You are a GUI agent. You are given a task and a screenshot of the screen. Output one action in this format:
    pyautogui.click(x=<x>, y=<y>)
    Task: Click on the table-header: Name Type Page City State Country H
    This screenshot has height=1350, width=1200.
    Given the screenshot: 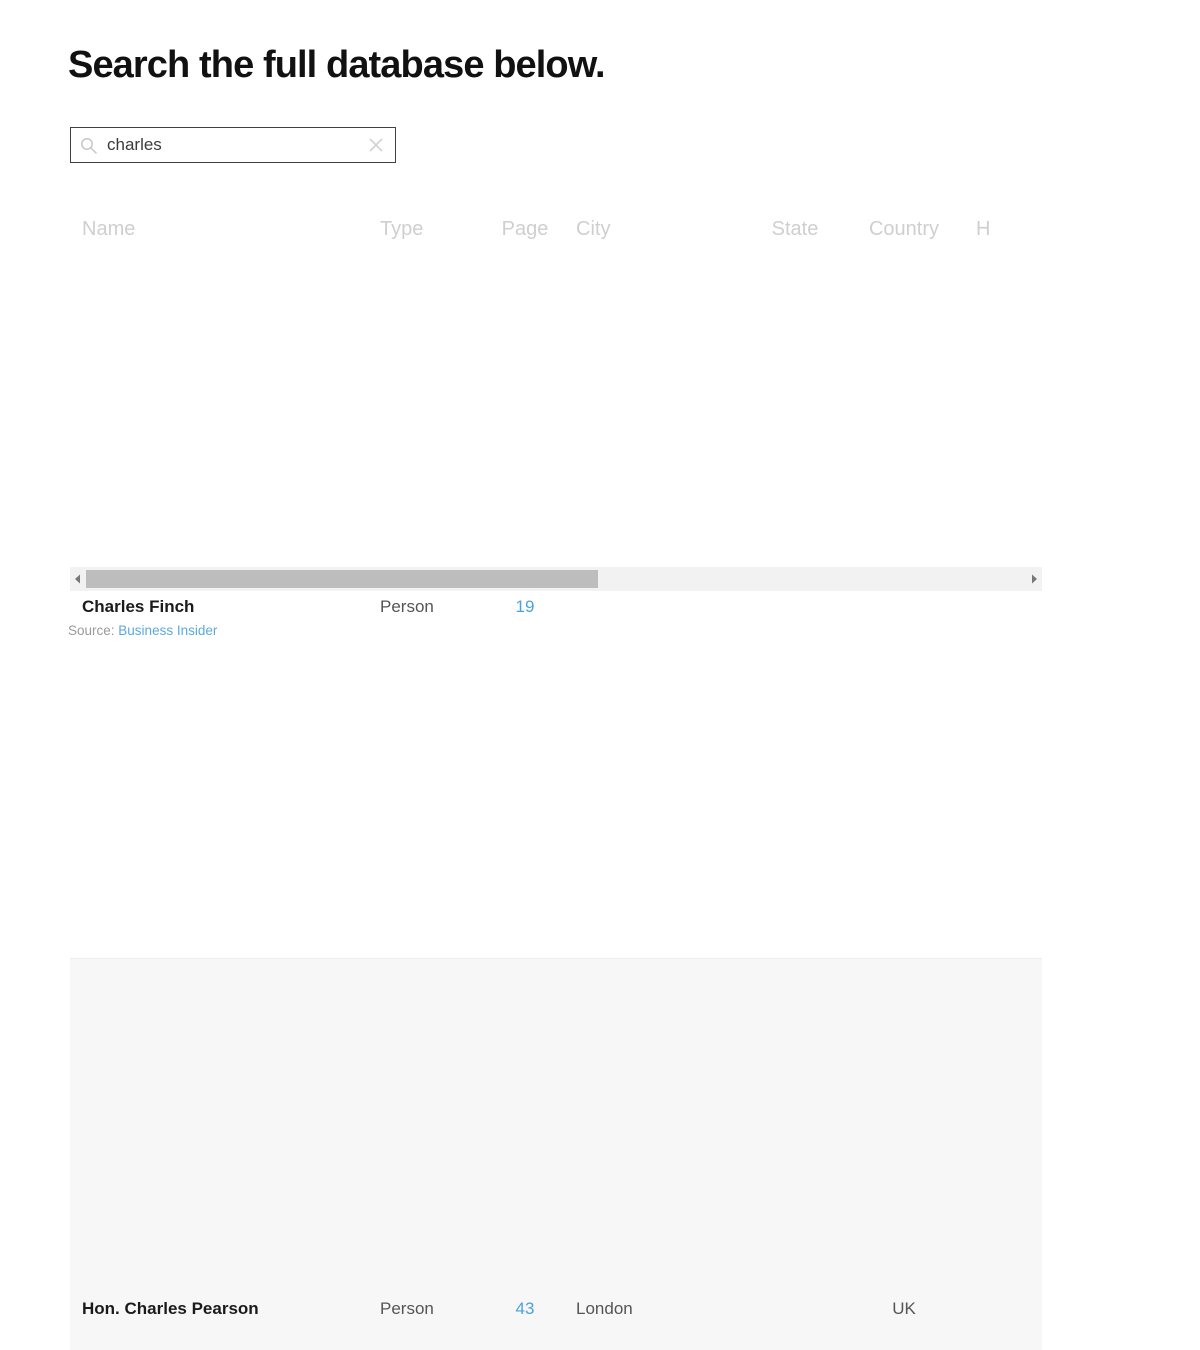 What is the action you would take?
    pyautogui.click(x=556, y=237)
    